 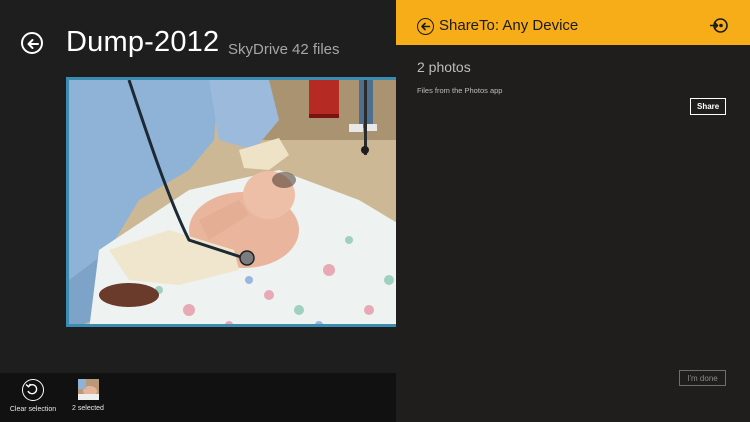 What do you see at coordinates (33, 390) in the screenshot?
I see `undo-circle-icon` at bounding box center [33, 390].